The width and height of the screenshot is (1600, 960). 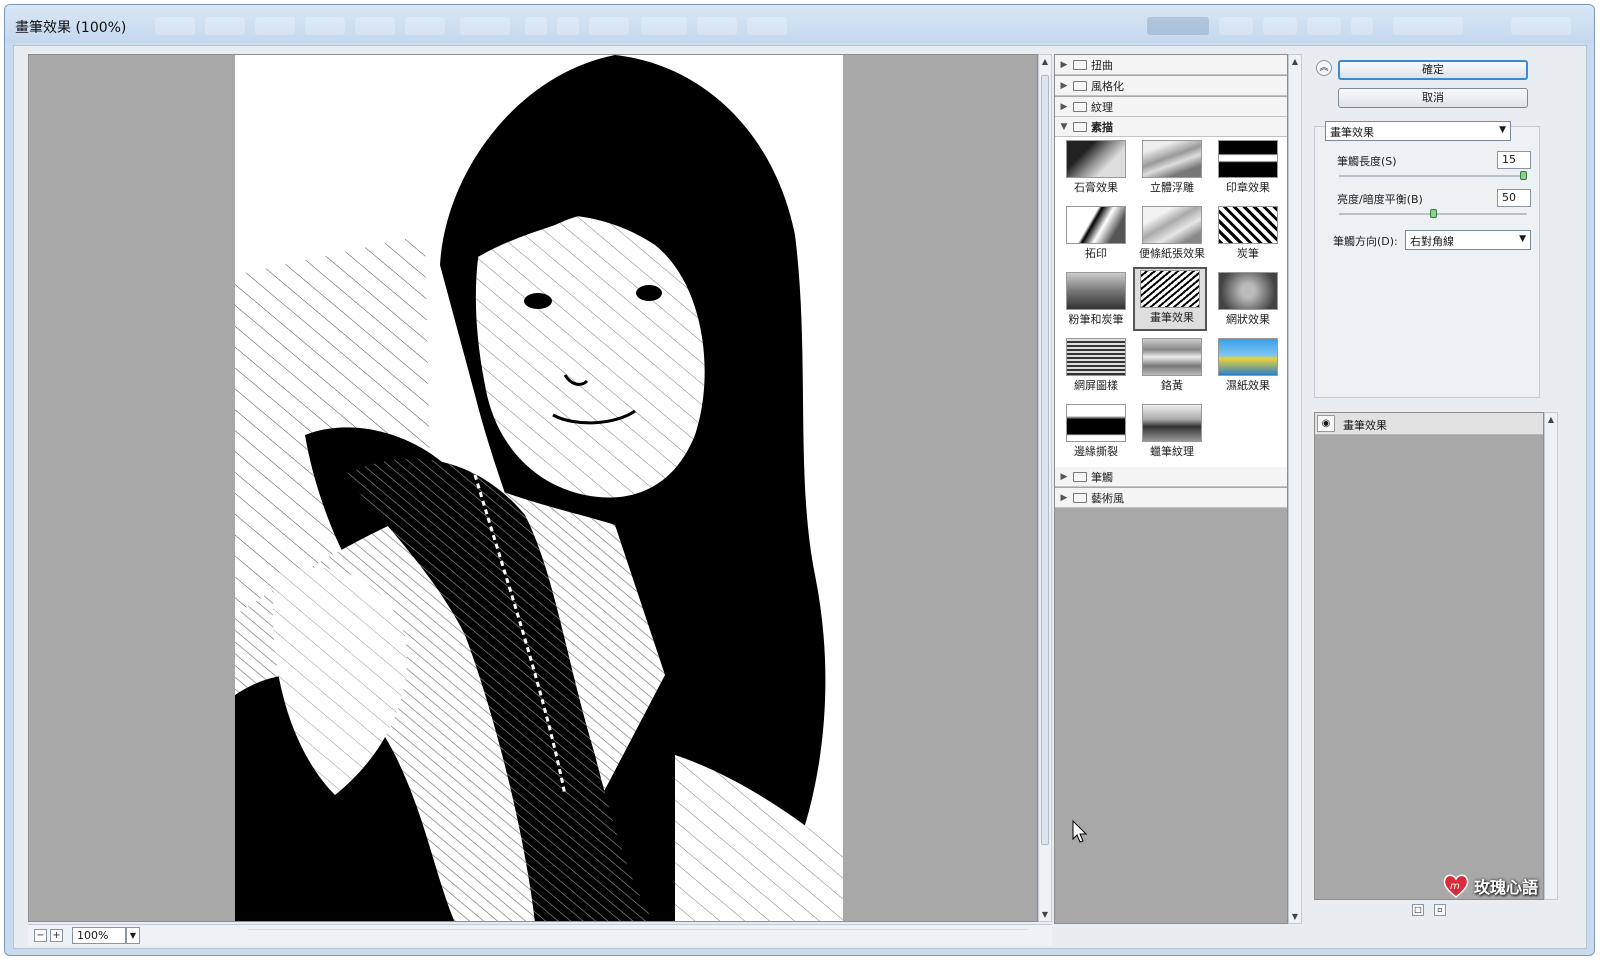 What do you see at coordinates (99, 935) in the screenshot?
I see `zoom-level-field: 100%` at bounding box center [99, 935].